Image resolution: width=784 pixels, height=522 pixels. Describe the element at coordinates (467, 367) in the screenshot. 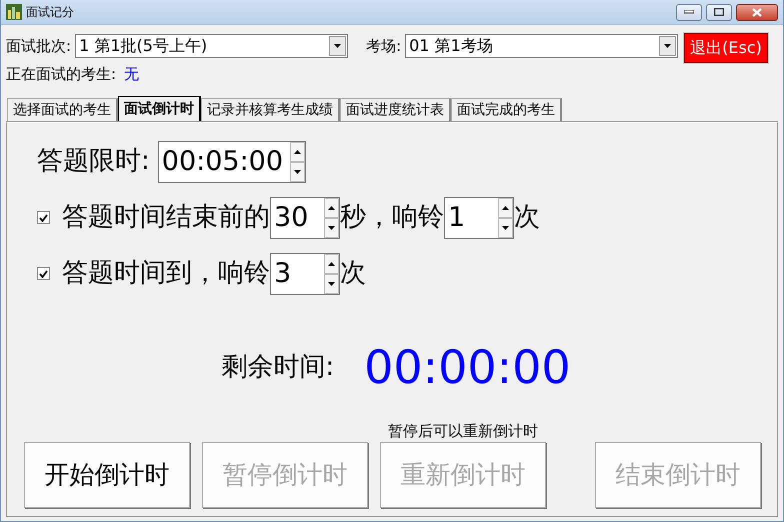

I see `countdown-timer: 00:00:00` at that location.